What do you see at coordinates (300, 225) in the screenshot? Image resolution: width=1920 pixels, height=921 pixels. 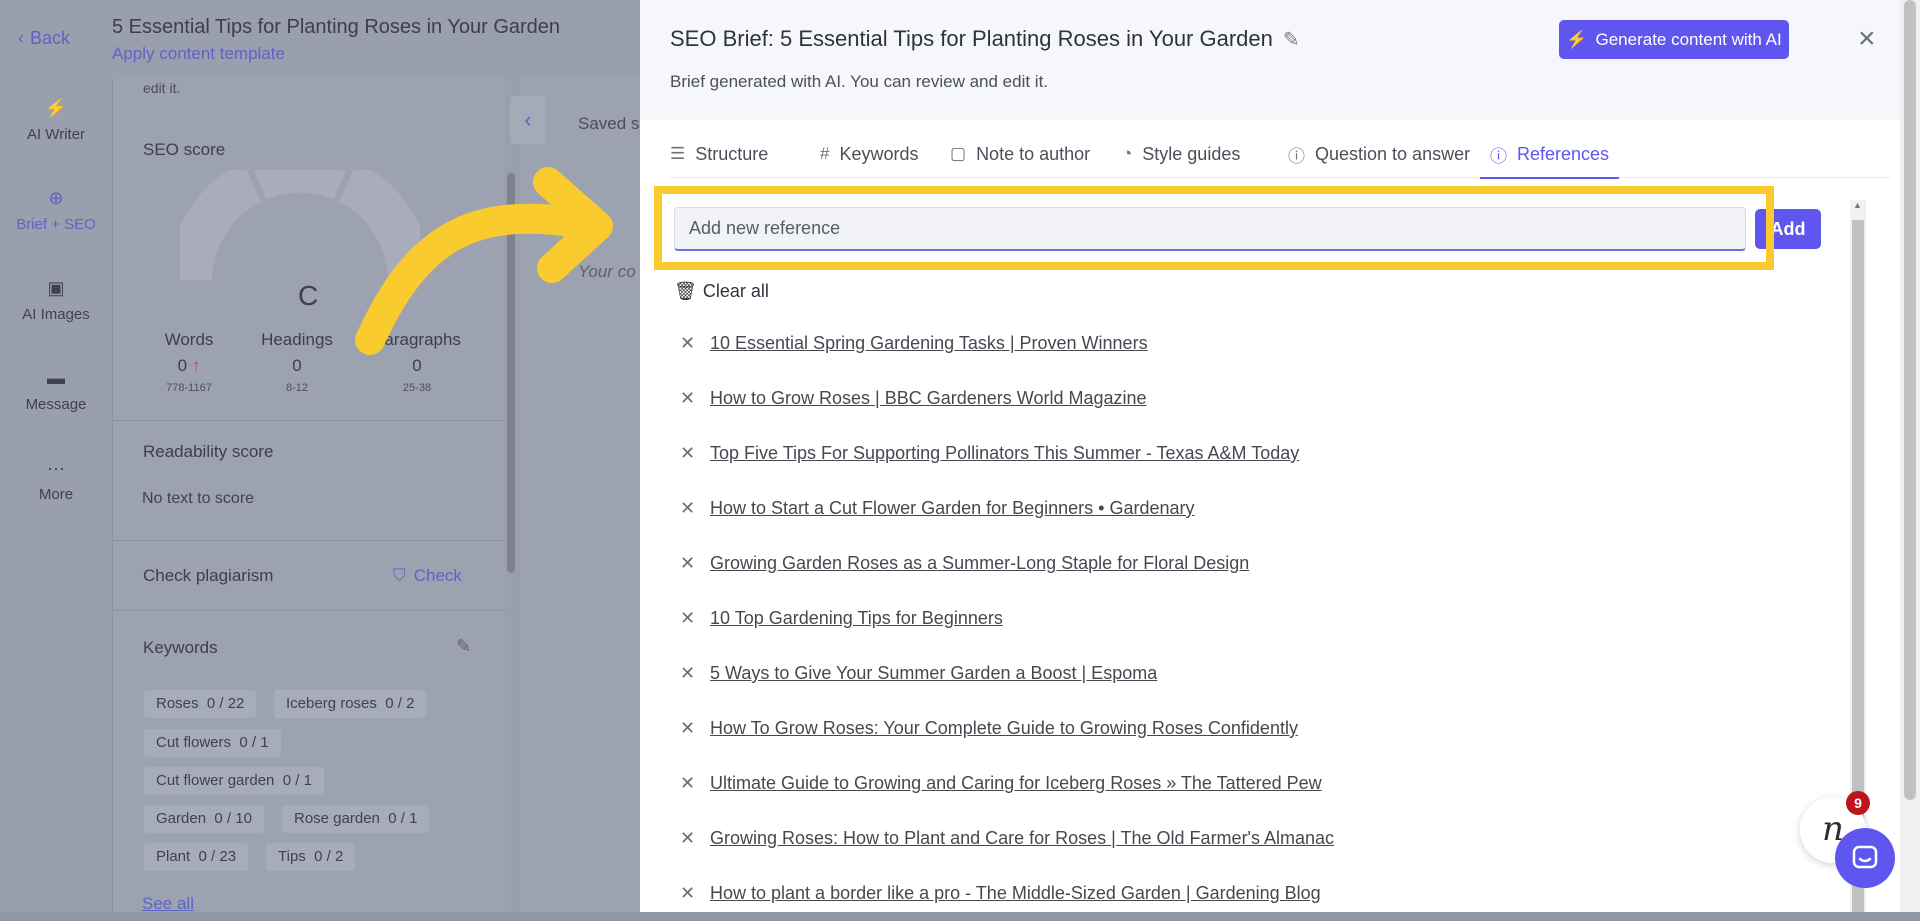 I see `seo-gauge` at bounding box center [300, 225].